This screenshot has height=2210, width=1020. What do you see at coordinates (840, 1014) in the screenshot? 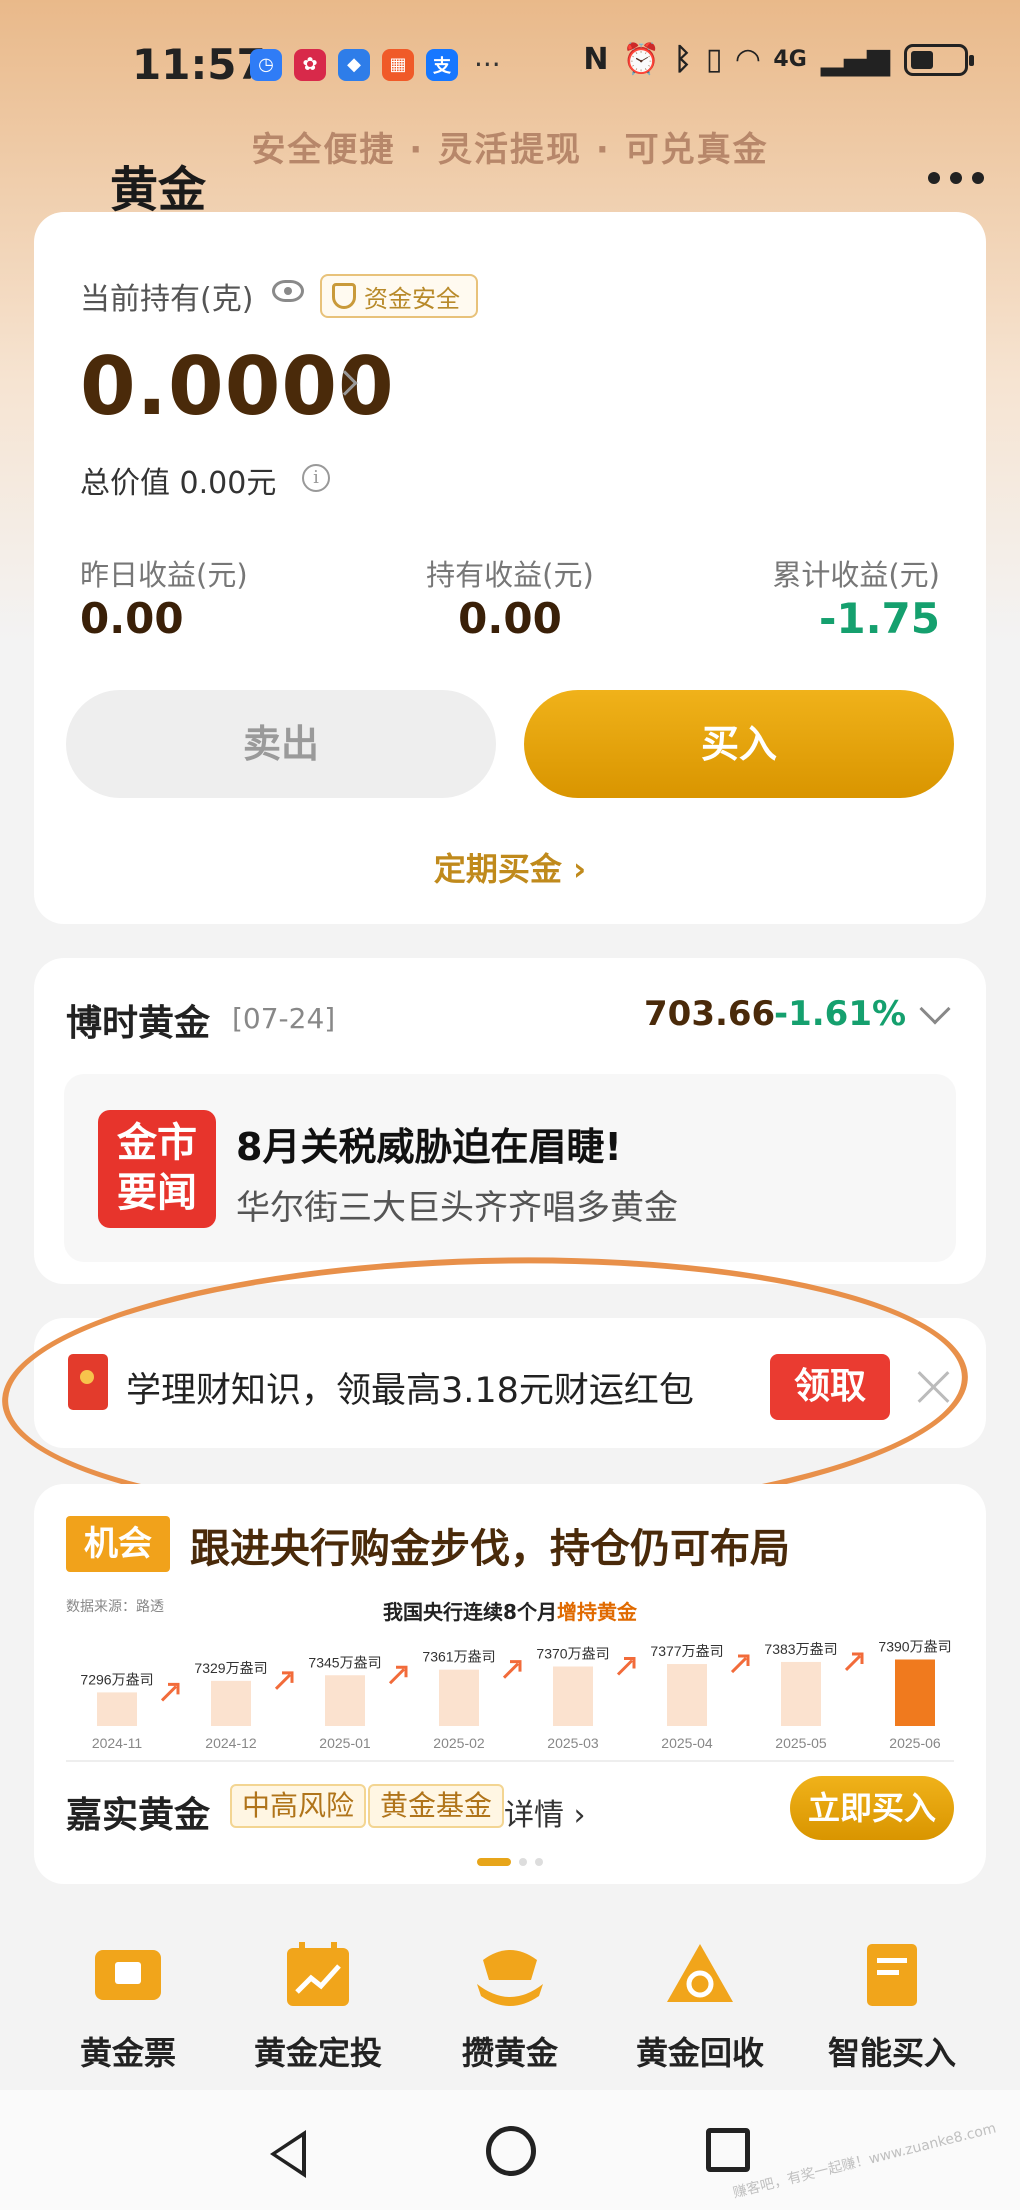
I see `fund-change: -1.61%` at bounding box center [840, 1014].